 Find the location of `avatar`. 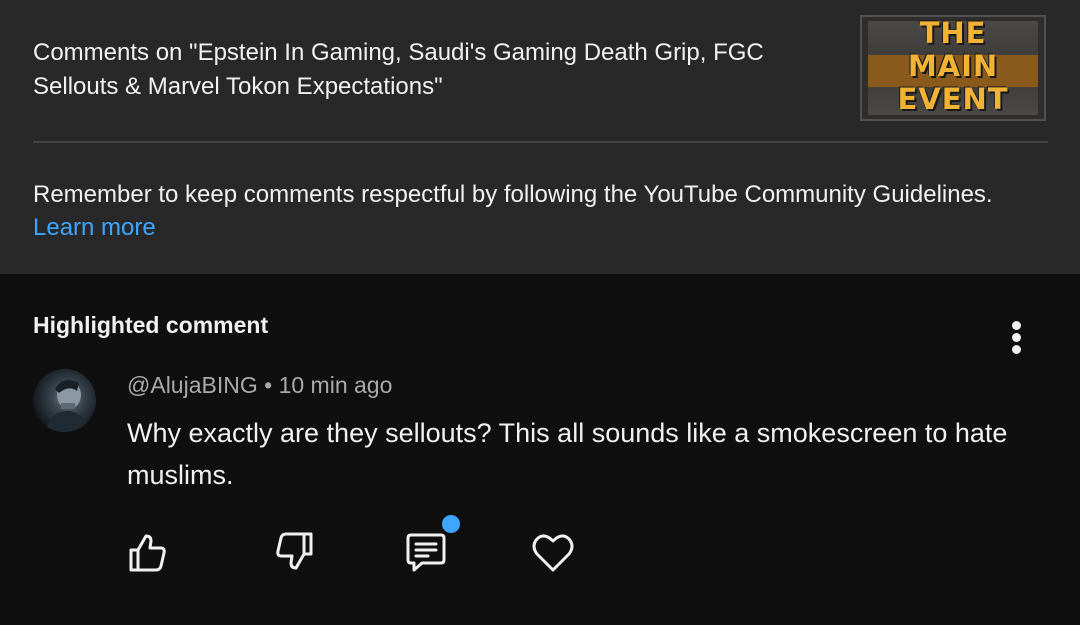

avatar is located at coordinates (64, 400).